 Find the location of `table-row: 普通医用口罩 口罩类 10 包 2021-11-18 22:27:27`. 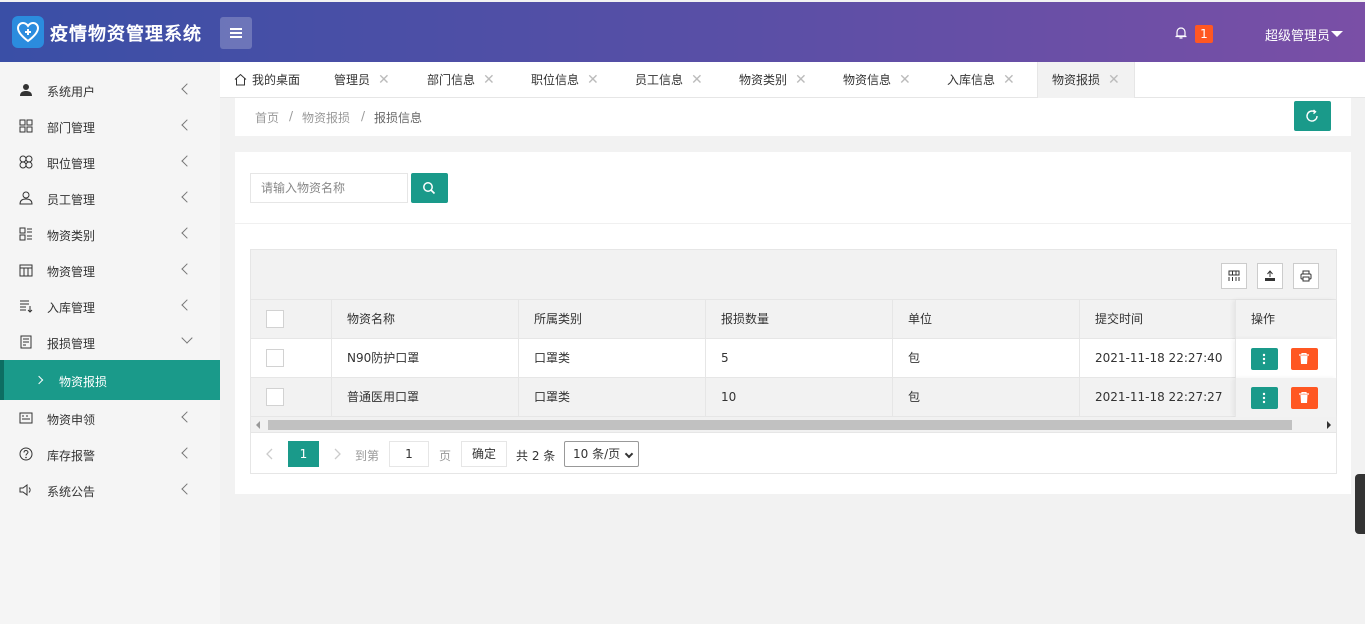

table-row: 普通医用口罩 口罩类 10 包 2021-11-18 22:27:27 is located at coordinates (793, 397).